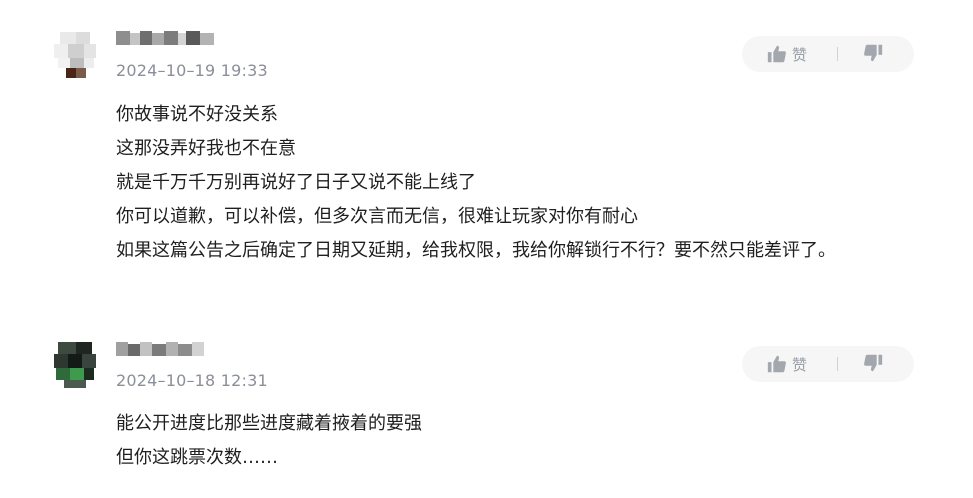 The image size is (973, 498). I want to click on comment-line: 就是千万千万别再说好了日子又说不能上线了, so click(296, 182).